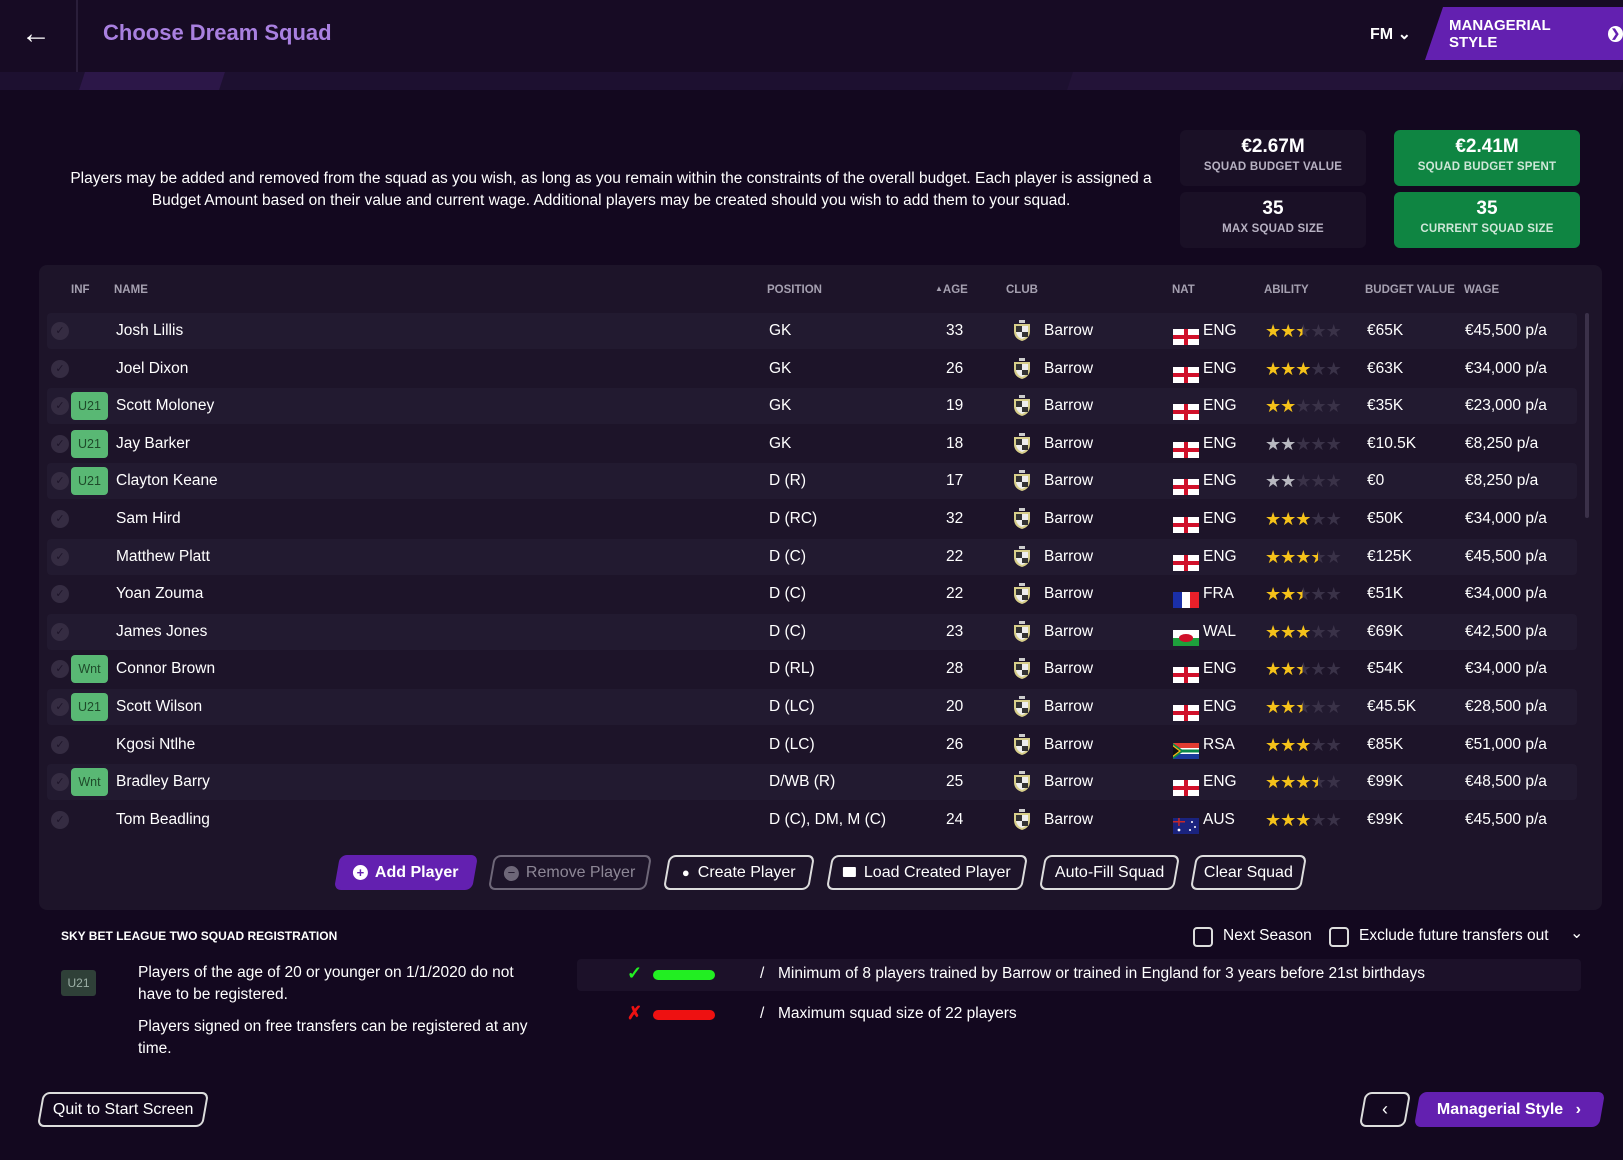 This screenshot has height=1160, width=1623. I want to click on player-name: Tom Beadling, so click(163, 820).